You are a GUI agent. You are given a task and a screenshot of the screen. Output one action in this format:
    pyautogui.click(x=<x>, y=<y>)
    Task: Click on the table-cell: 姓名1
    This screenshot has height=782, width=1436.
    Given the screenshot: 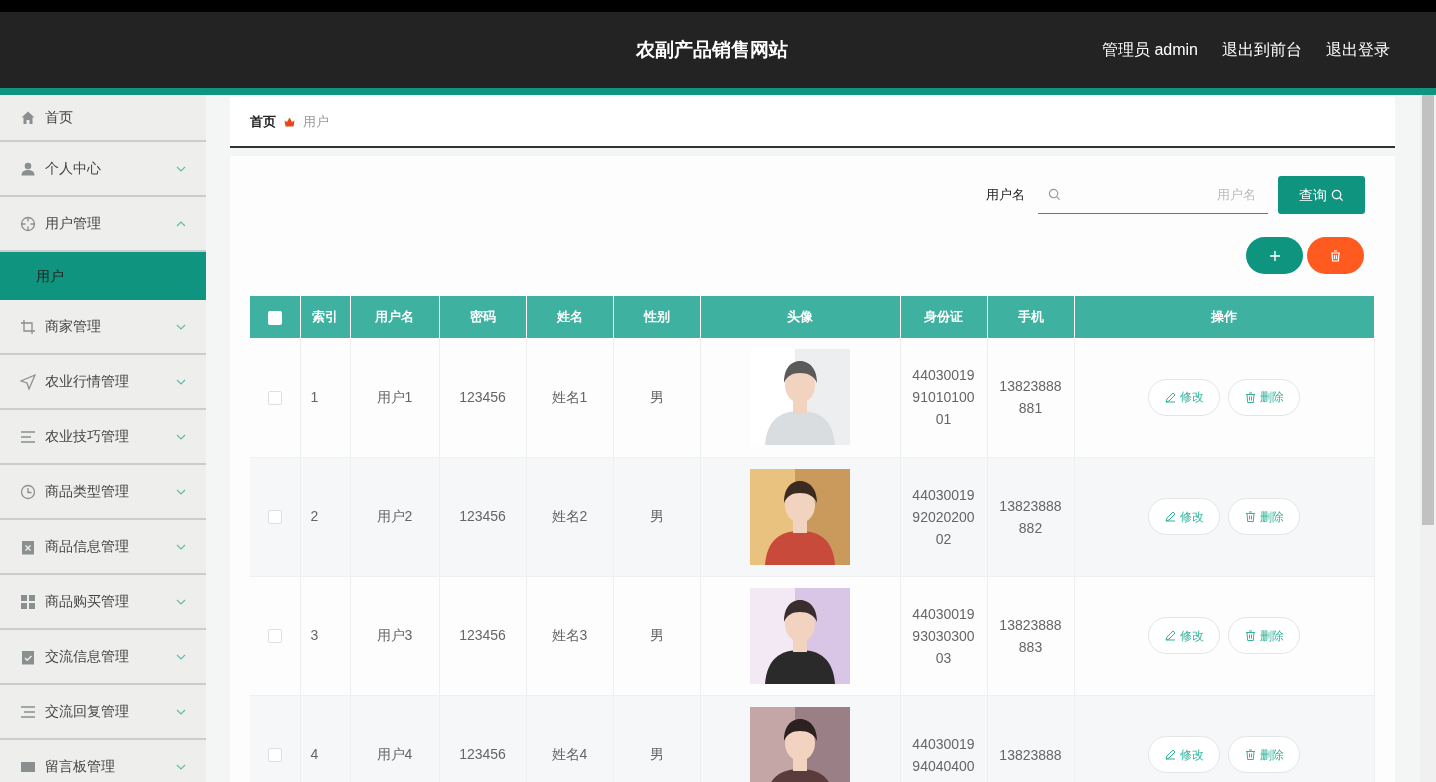 What is the action you would take?
    pyautogui.click(x=569, y=396)
    